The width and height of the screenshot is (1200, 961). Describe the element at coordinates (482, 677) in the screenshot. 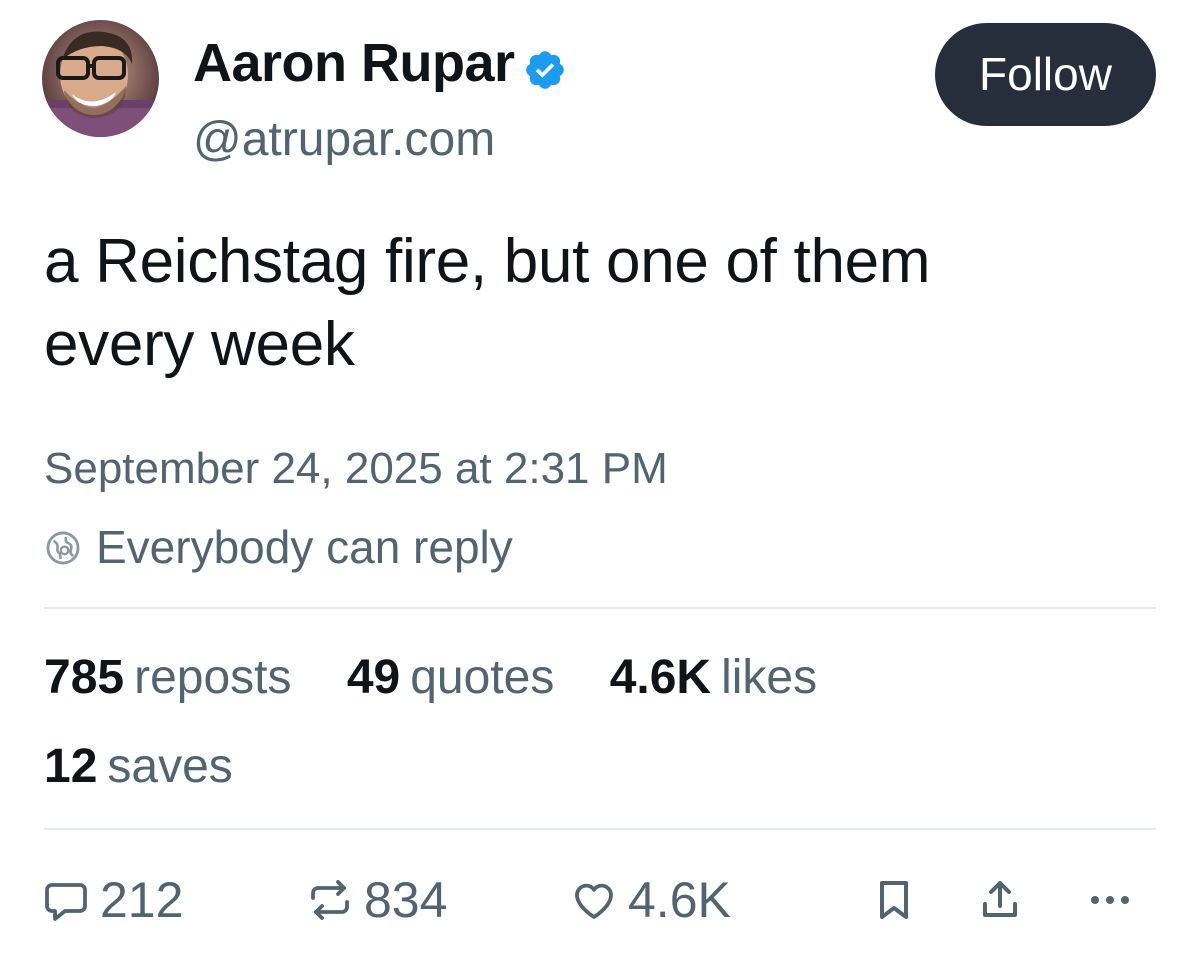

I see `quotes-label: quotes` at that location.